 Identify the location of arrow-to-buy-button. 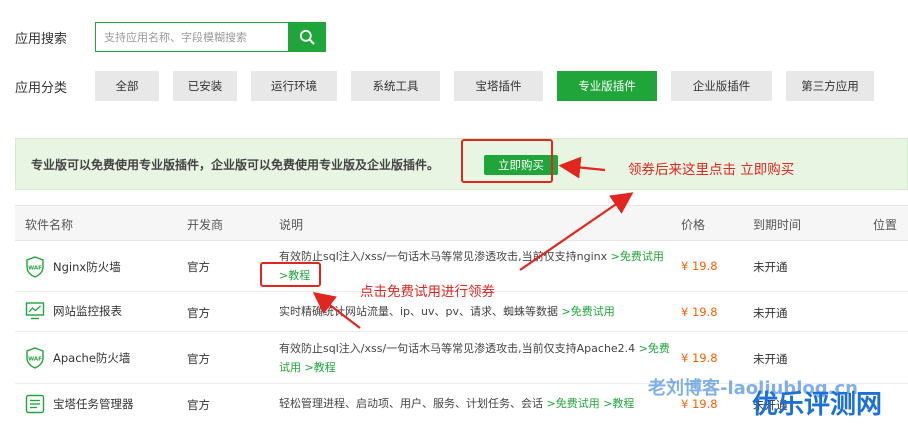
(582, 167).